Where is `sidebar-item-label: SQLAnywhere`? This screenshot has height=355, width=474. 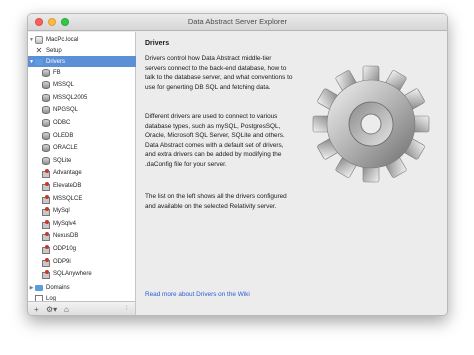
sidebar-item-label: SQLAnywhere is located at coordinates (72, 274).